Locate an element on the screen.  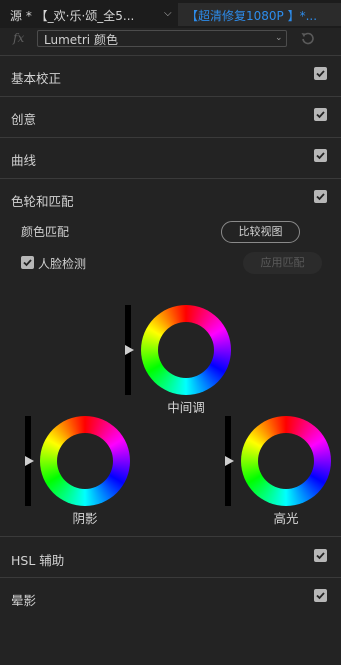
section-color-wheels-checkbox is located at coordinates (320, 196).